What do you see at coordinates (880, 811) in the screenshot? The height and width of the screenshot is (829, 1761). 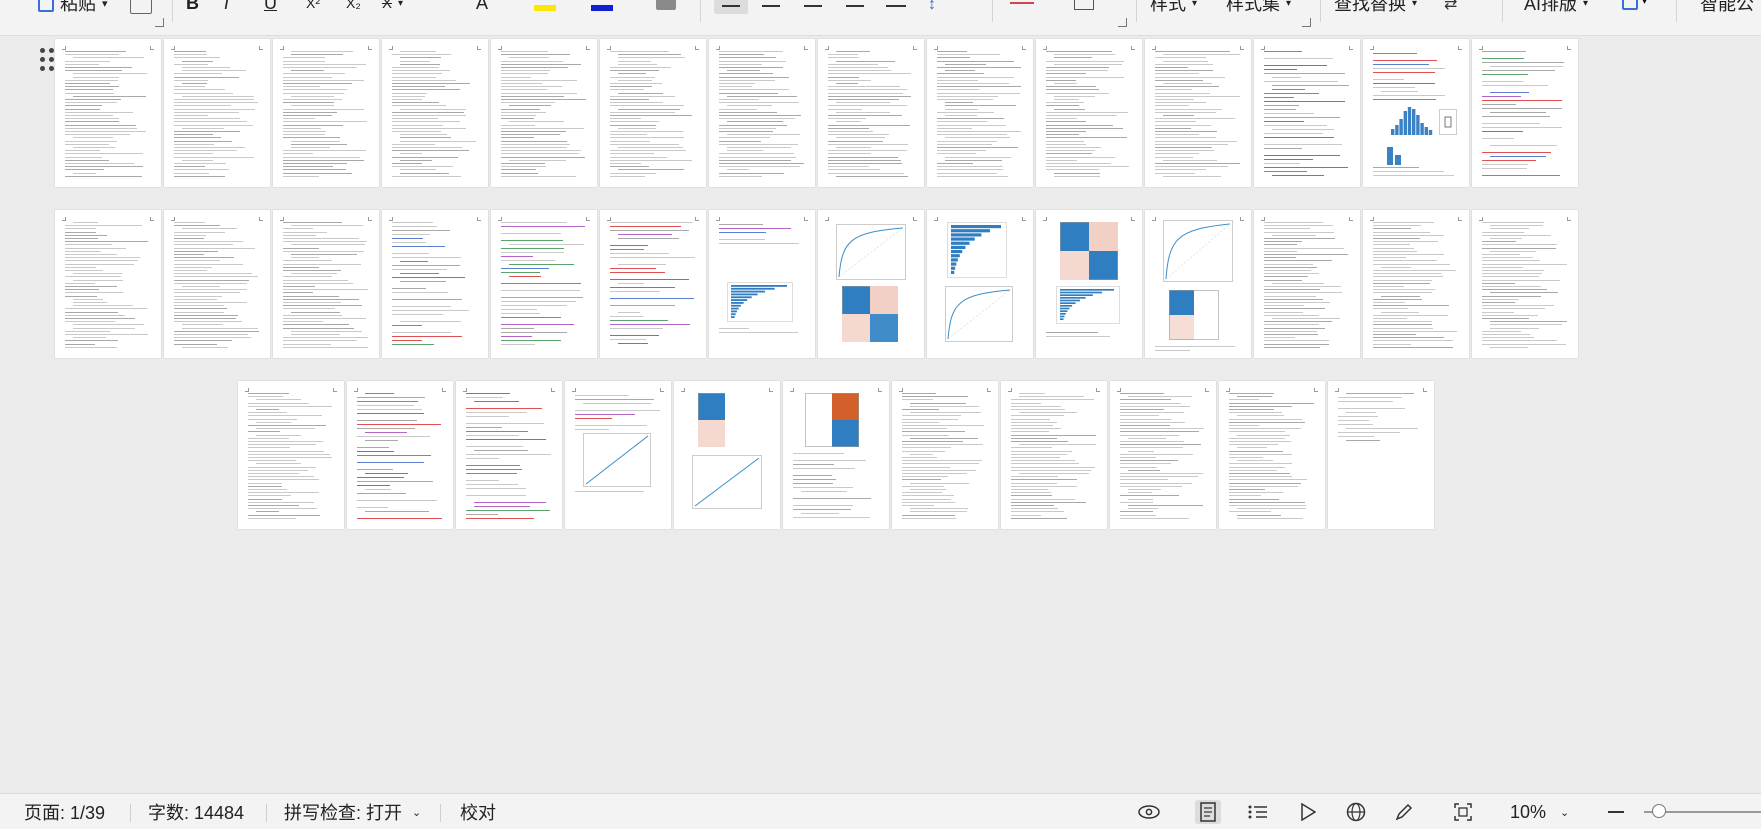 I see `status-bar: 页面: 1/39 字数: 14484 拼写检查: 打开 ⌄ 校对 10% ⌄` at bounding box center [880, 811].